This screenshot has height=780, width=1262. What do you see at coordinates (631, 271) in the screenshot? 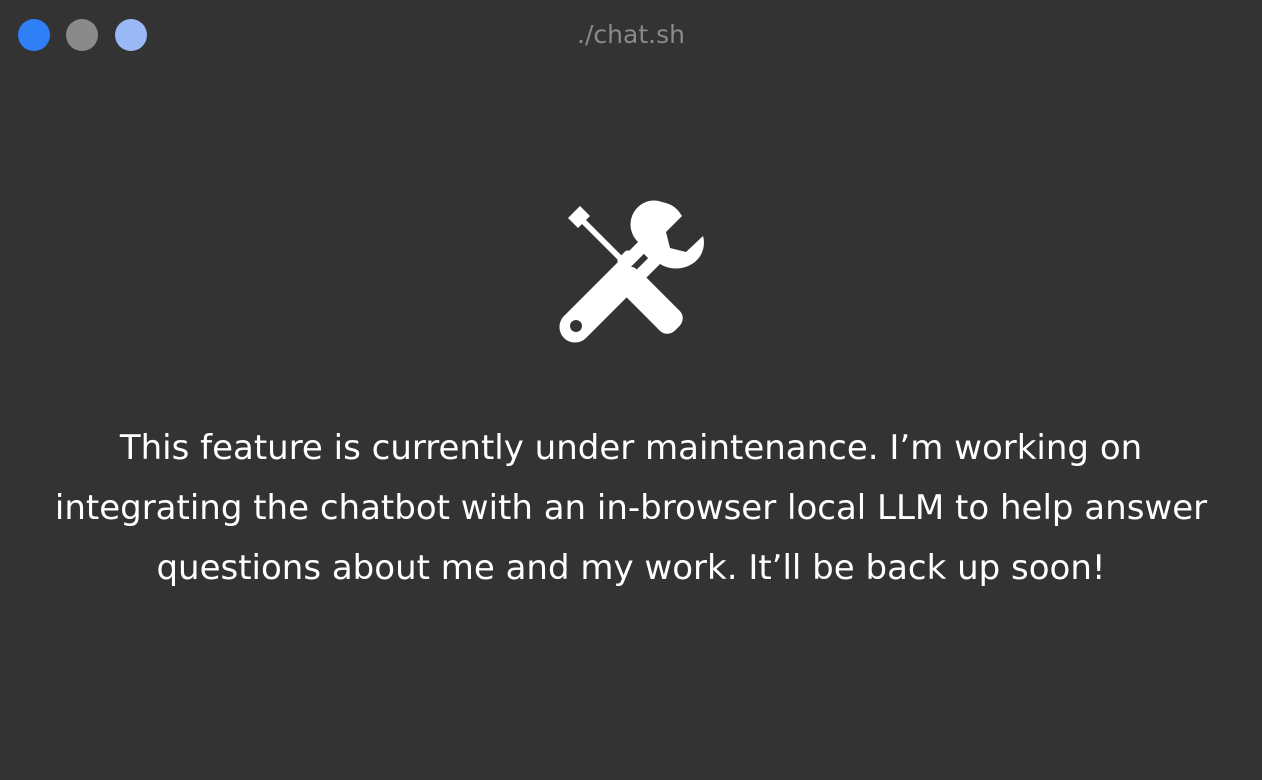
I see `tools-icon` at bounding box center [631, 271].